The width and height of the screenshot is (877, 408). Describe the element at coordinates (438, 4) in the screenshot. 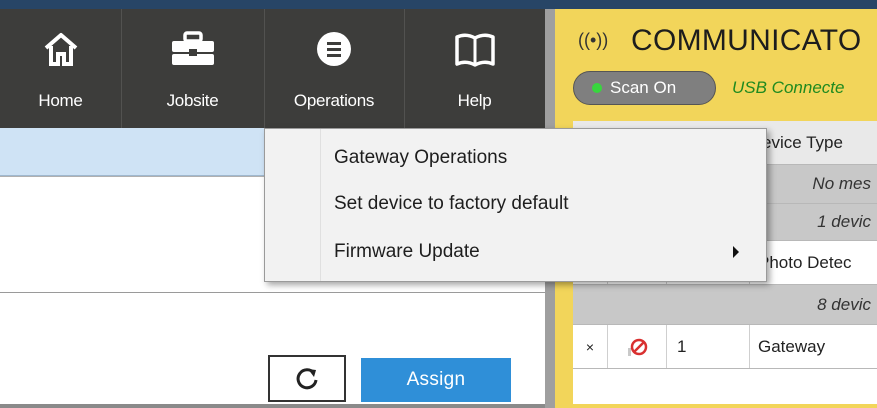

I see `top-accent-strip` at that location.